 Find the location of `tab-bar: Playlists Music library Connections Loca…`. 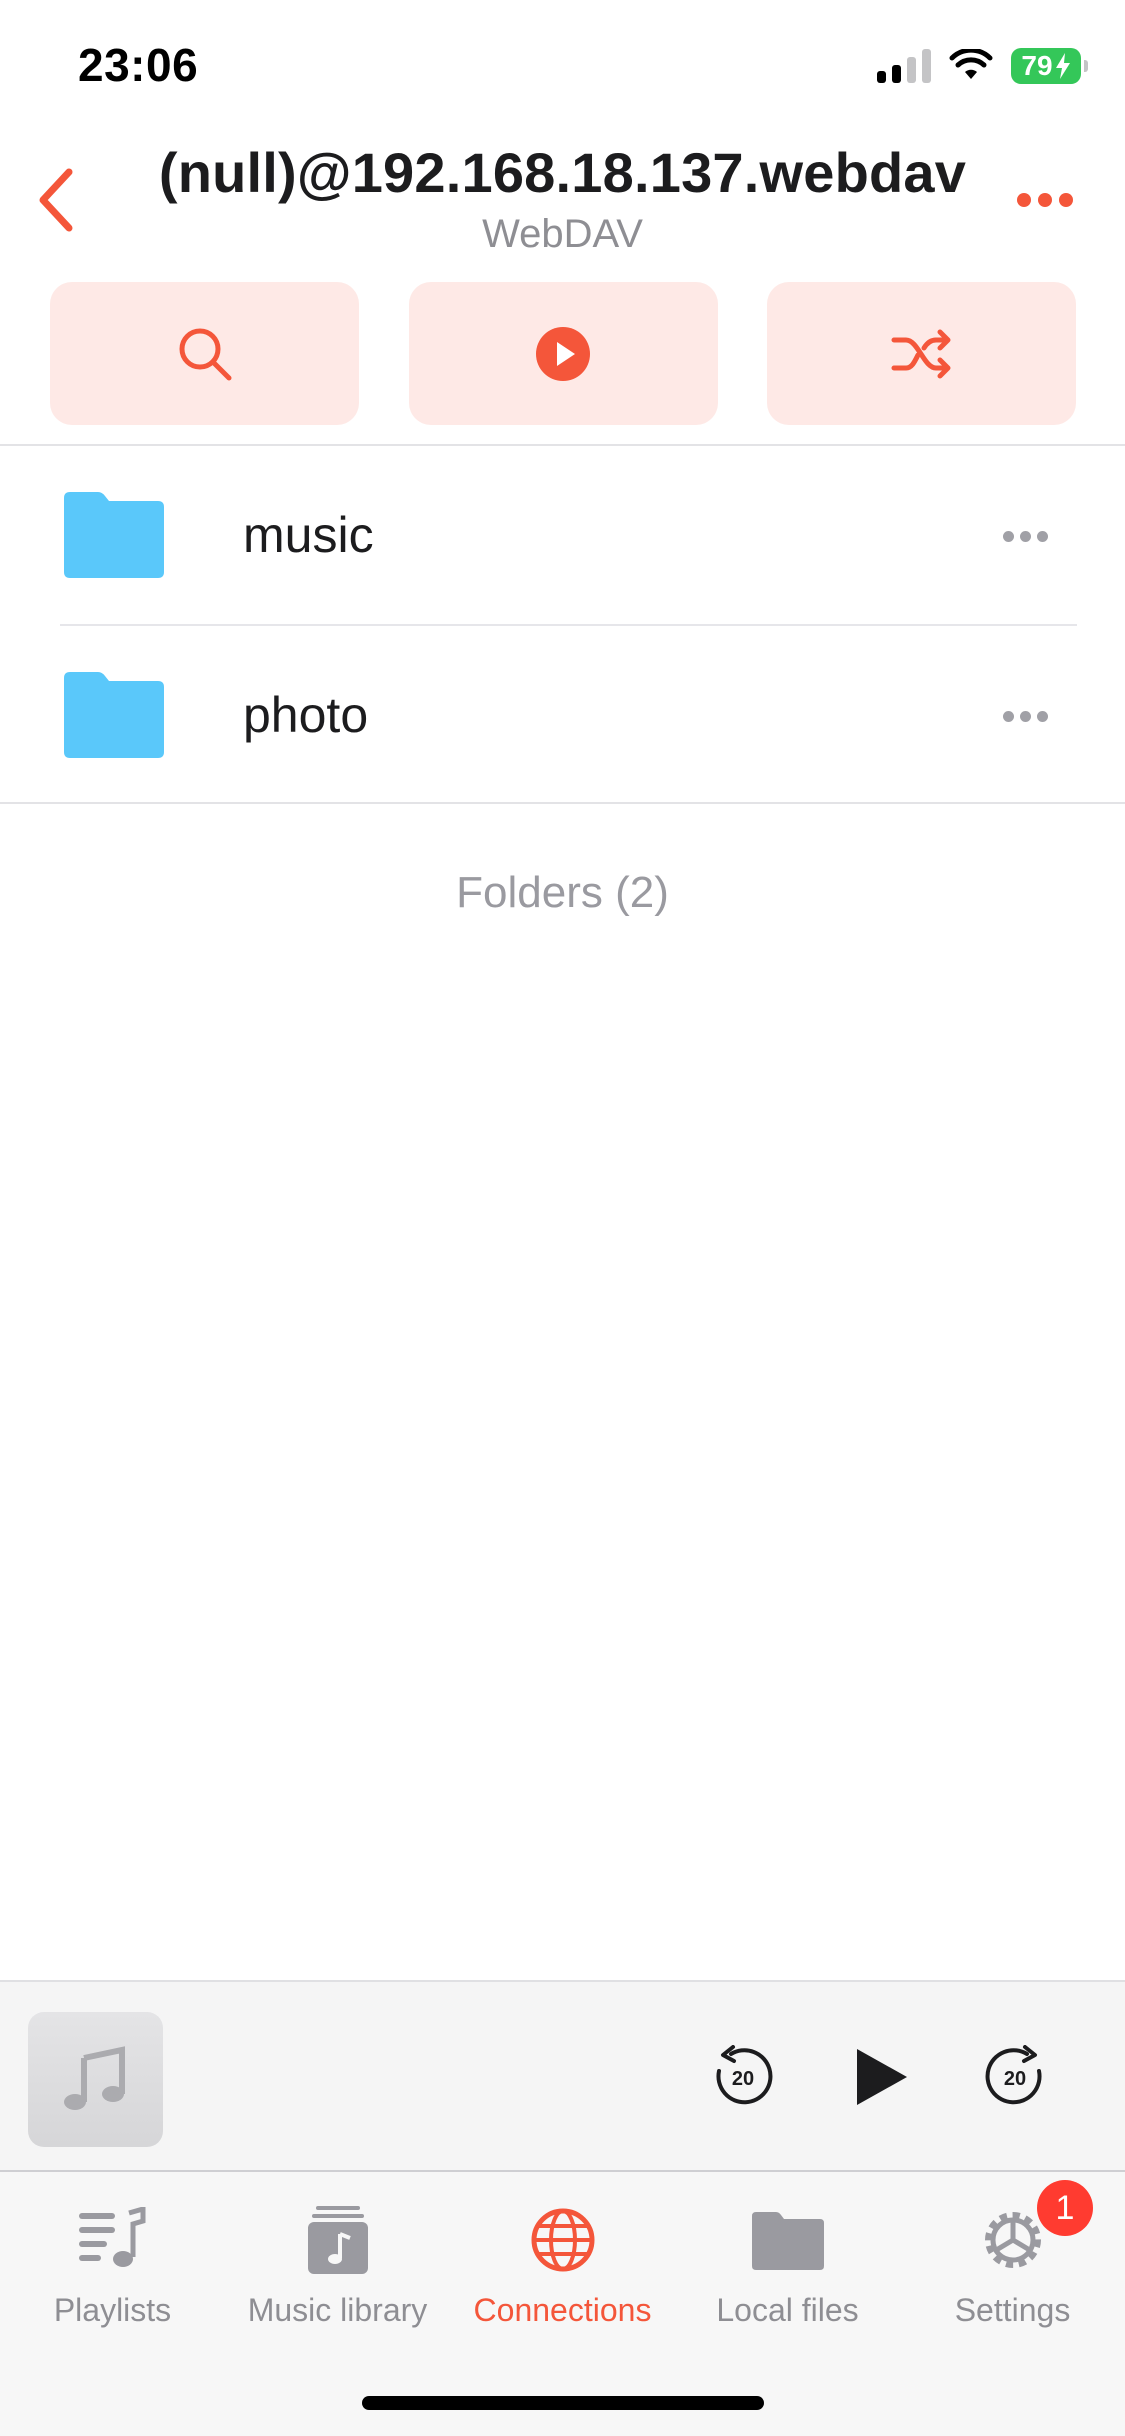

tab-bar: Playlists Music library Connections Loca… is located at coordinates (562, 2304).